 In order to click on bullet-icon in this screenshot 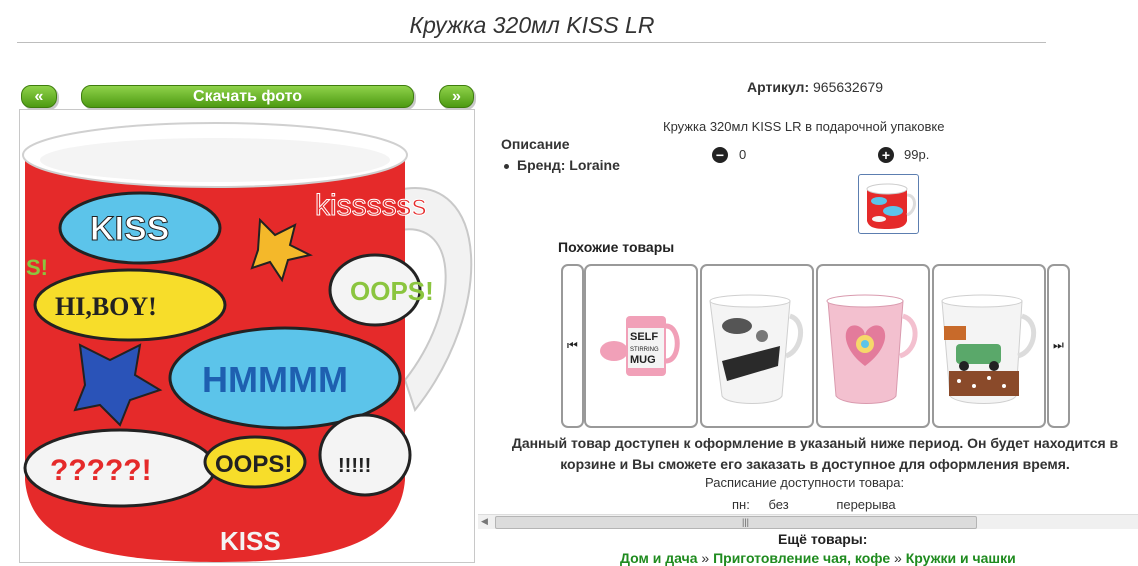, I will do `click(506, 166)`.